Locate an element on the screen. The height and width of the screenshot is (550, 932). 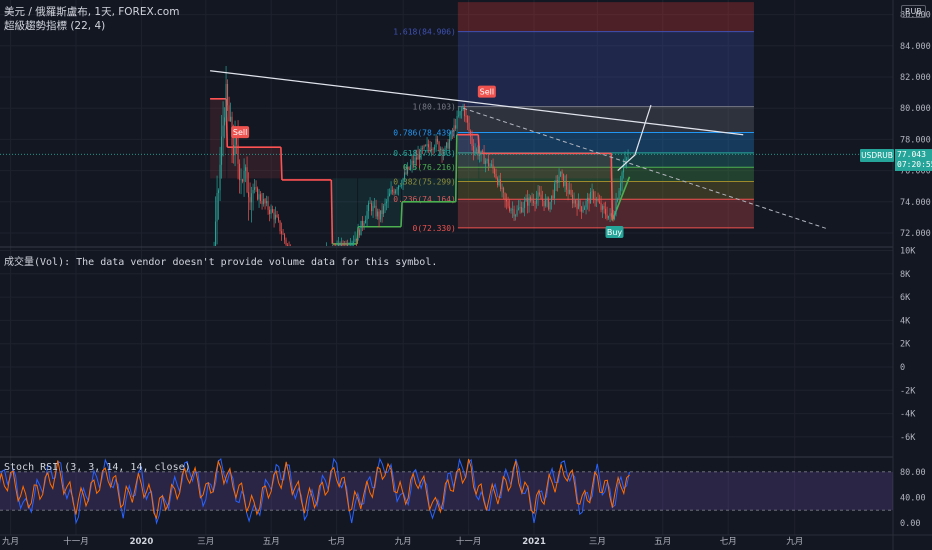
fib-level-label: 0(72.330) is located at coordinates (434, 228).